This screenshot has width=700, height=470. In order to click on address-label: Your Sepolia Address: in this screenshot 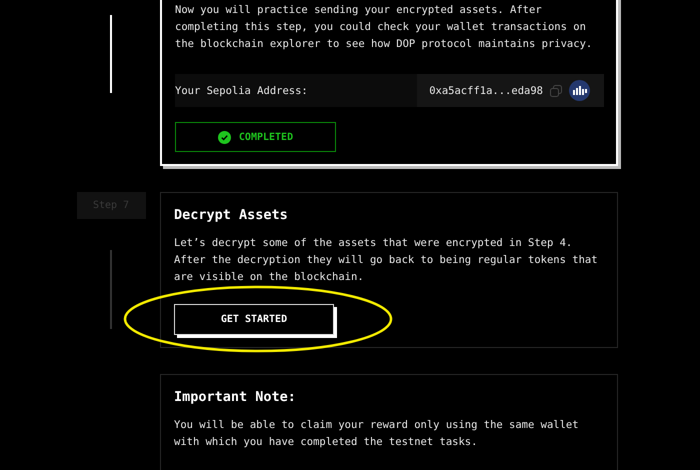, I will do `click(241, 90)`.